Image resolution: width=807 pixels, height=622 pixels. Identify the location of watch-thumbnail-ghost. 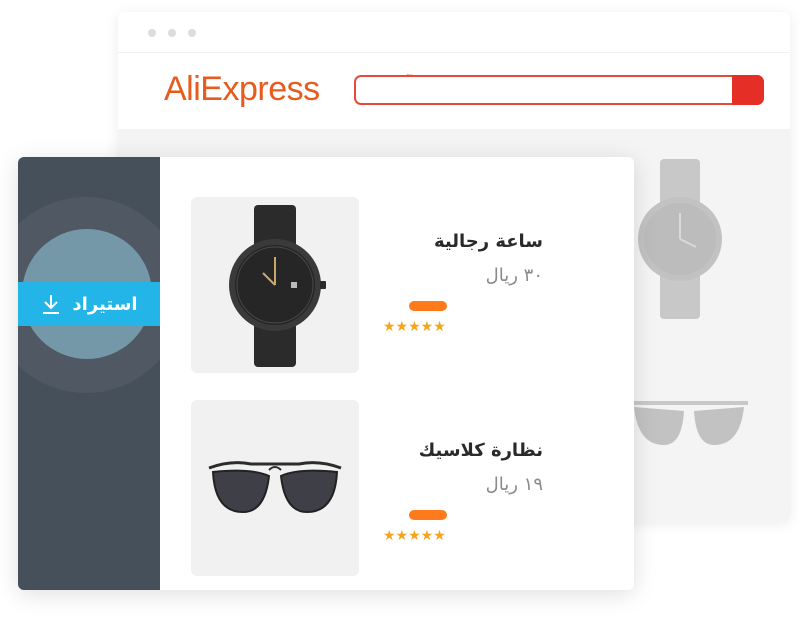
(680, 239).